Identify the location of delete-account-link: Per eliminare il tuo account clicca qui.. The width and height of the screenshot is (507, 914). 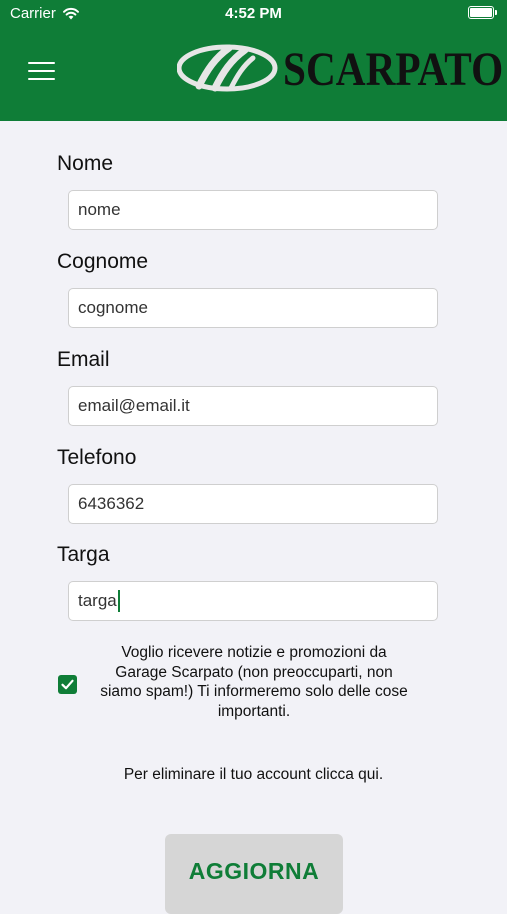
(253, 775).